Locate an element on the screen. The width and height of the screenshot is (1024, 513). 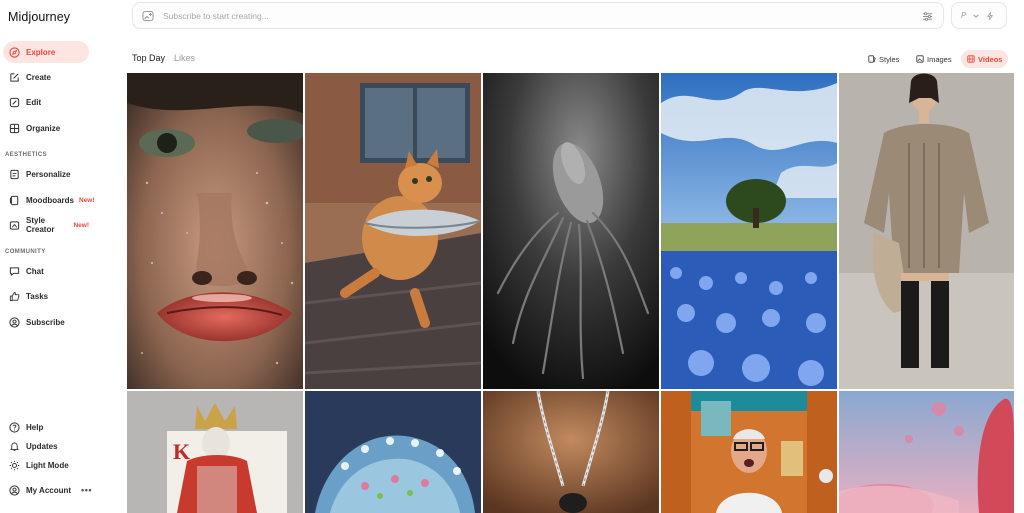
sidebar-item-label: Light Mode is located at coordinates (47, 465).